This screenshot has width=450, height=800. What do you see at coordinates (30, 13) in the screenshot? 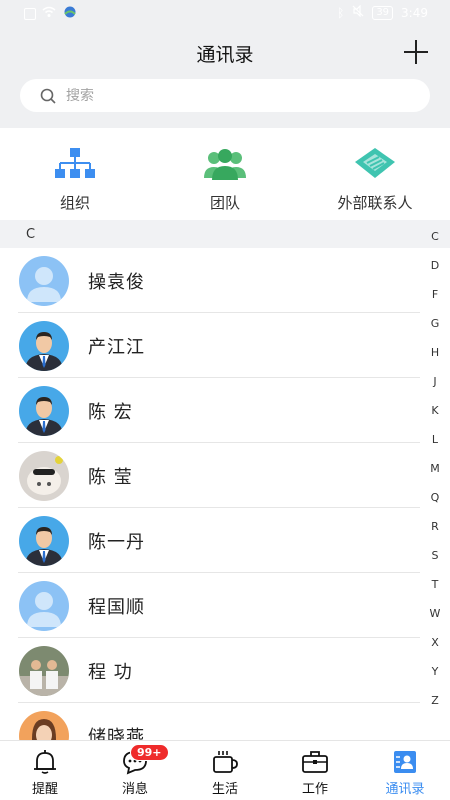
I see `sim-icon` at bounding box center [30, 13].